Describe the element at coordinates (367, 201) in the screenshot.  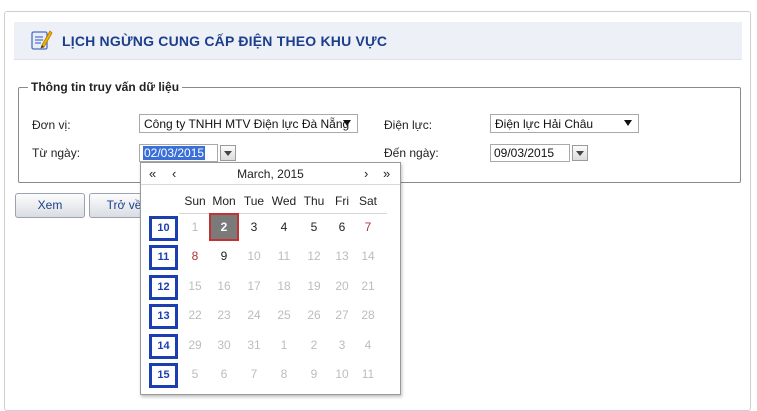
I see `weekday-sat: Sat` at that location.